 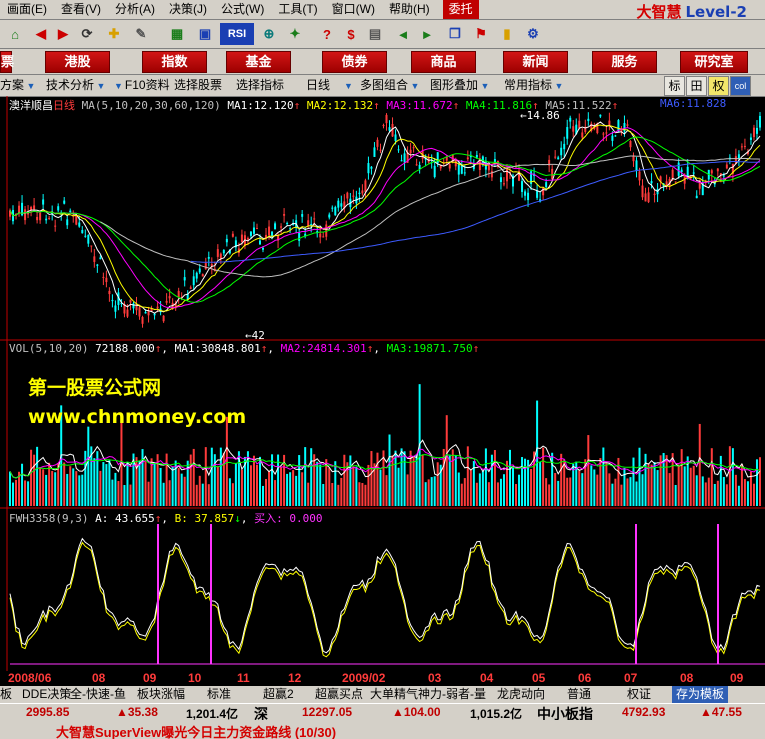 What do you see at coordinates (455, 34) in the screenshot?
I see `book-icon: ❐` at bounding box center [455, 34].